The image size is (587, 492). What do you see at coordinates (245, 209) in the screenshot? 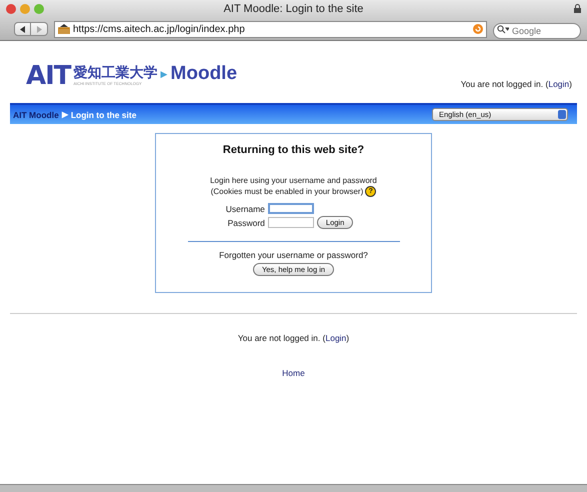
I see `username-label: Username` at bounding box center [245, 209].